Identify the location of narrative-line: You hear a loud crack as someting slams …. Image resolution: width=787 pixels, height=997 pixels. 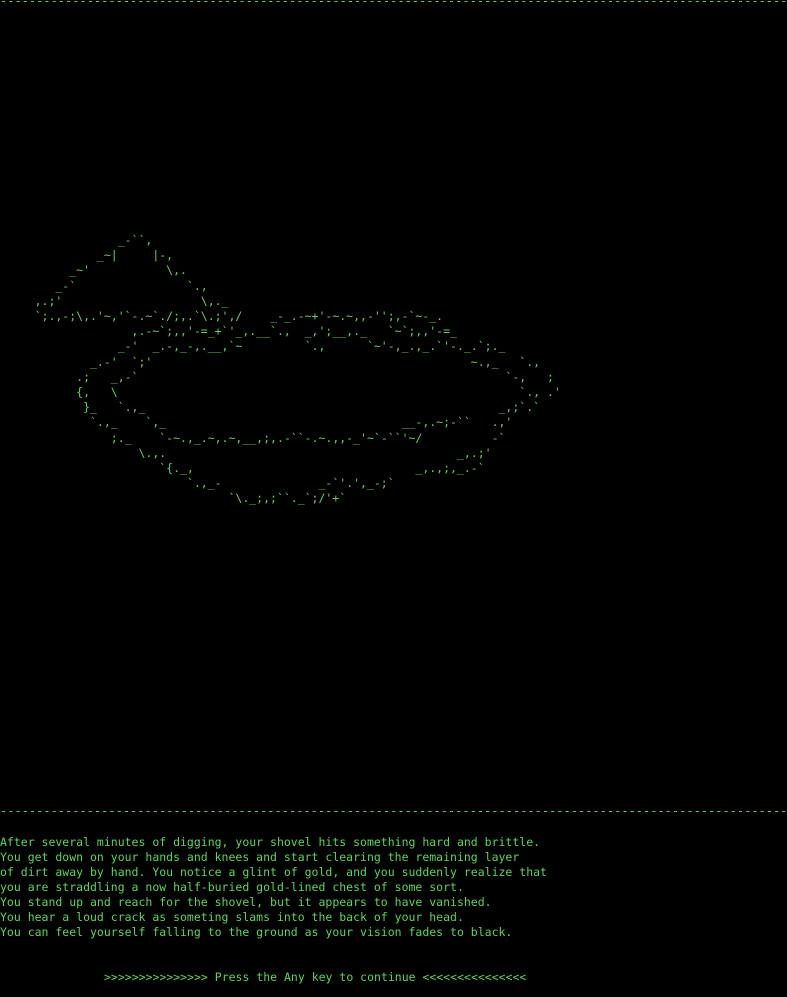
(232, 917).